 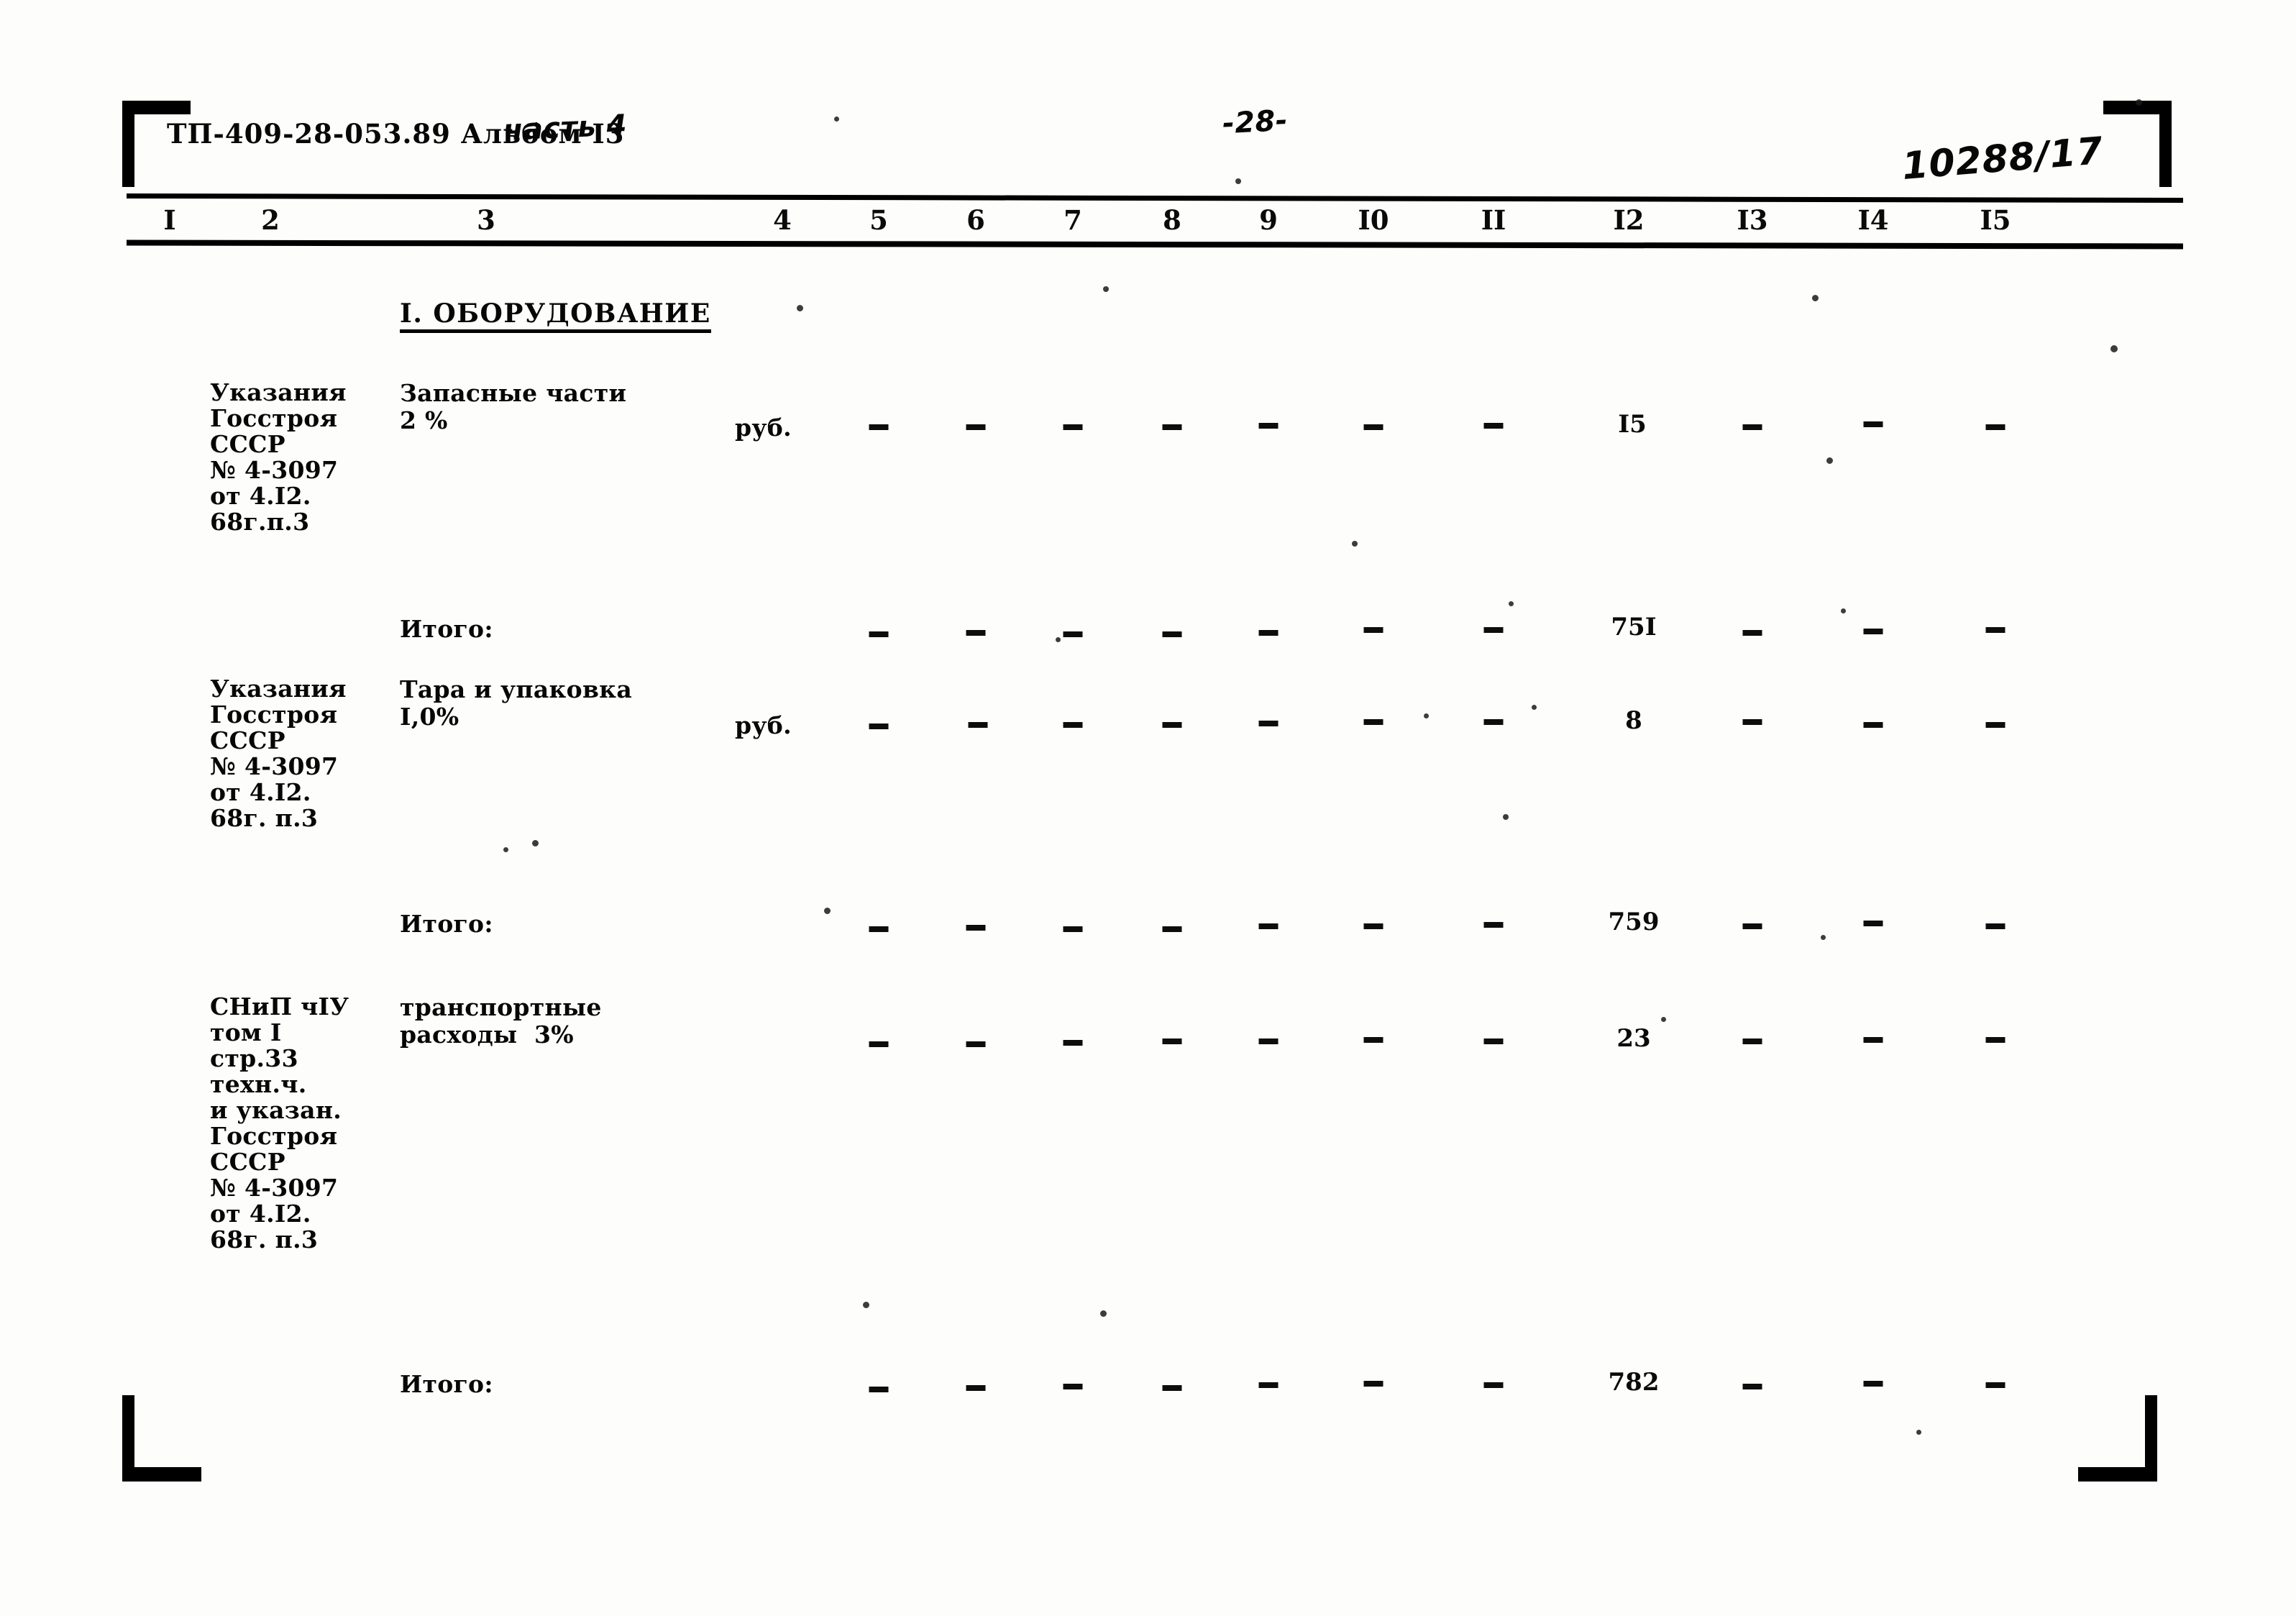 What do you see at coordinates (1873, 1384) in the screenshot?
I see `table-total-3-col14-dash` at bounding box center [1873, 1384].